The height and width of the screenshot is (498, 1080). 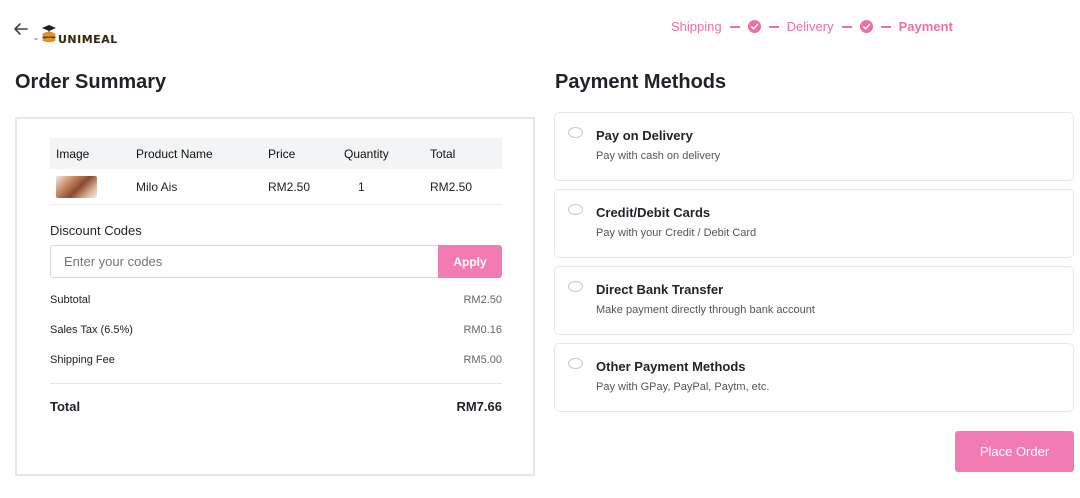 What do you see at coordinates (658, 156) in the screenshot?
I see `payment-option-description: Pay with cash on delivery` at bounding box center [658, 156].